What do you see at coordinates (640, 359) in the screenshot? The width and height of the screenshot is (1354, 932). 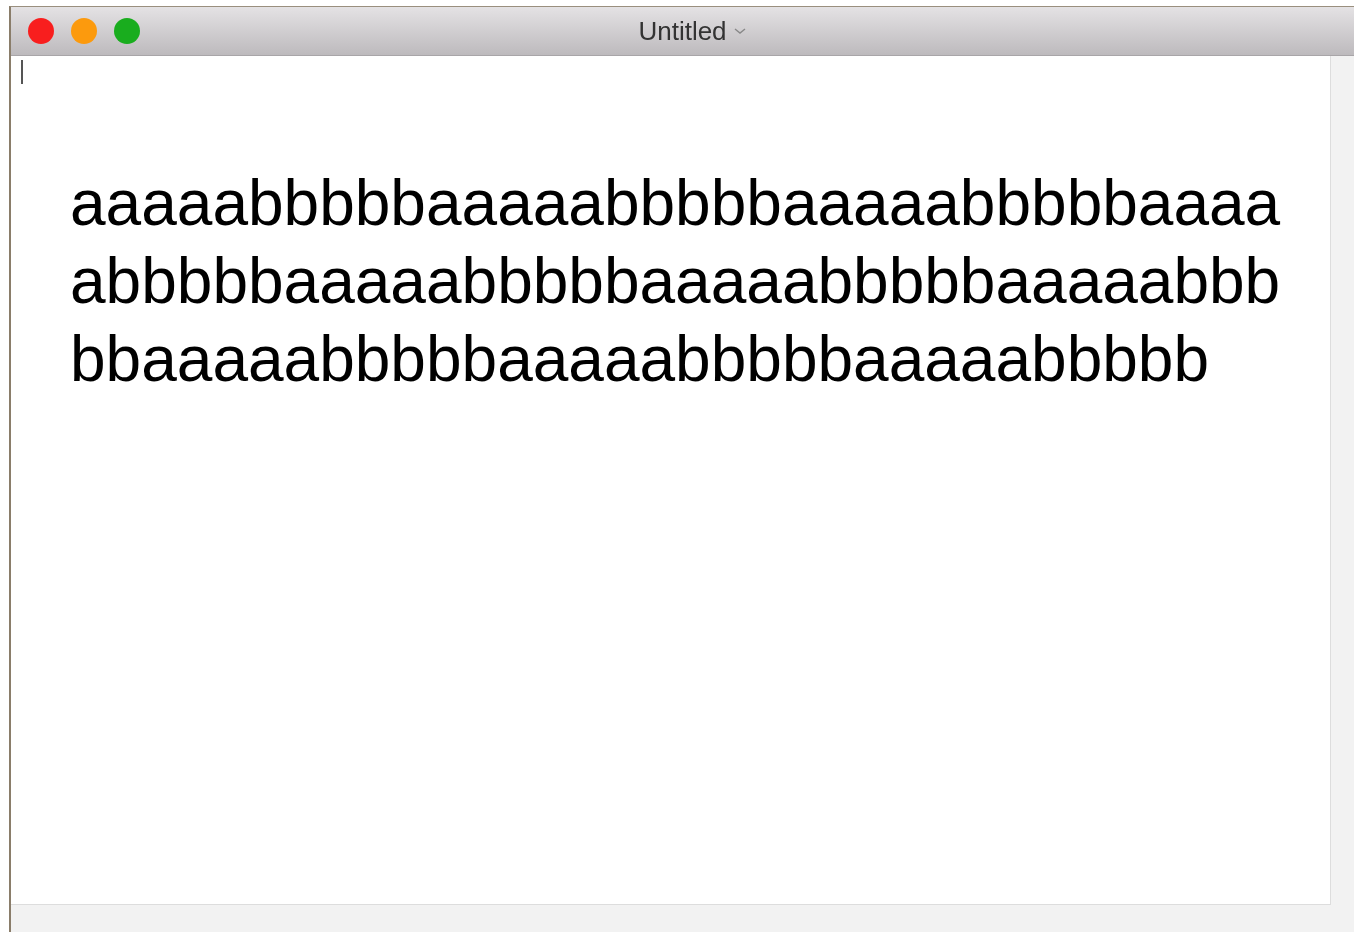 I see `text-line: bbaaaaabbbbbaaaaabbbbbaaaaabbbbb` at bounding box center [640, 359].